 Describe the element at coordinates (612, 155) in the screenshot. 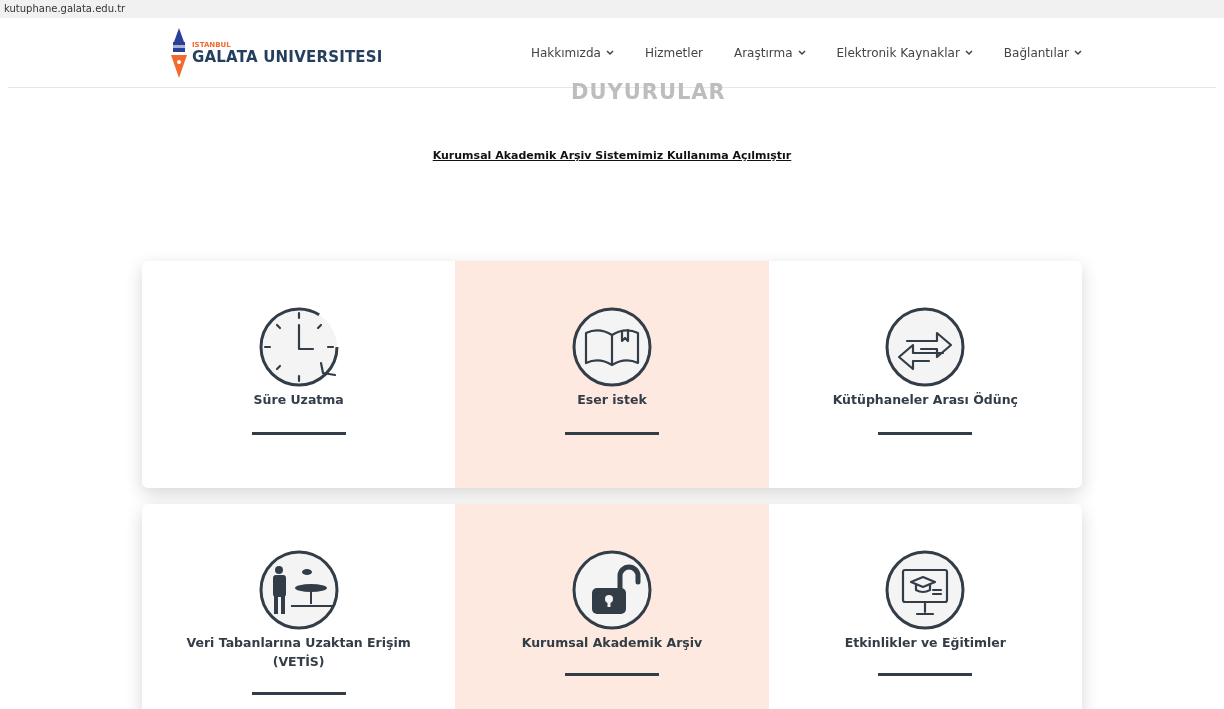

I see `announcement-link: Kurumsal Akademik Arşiv Sistemimiz Kullanıma Açılmıştır` at that location.